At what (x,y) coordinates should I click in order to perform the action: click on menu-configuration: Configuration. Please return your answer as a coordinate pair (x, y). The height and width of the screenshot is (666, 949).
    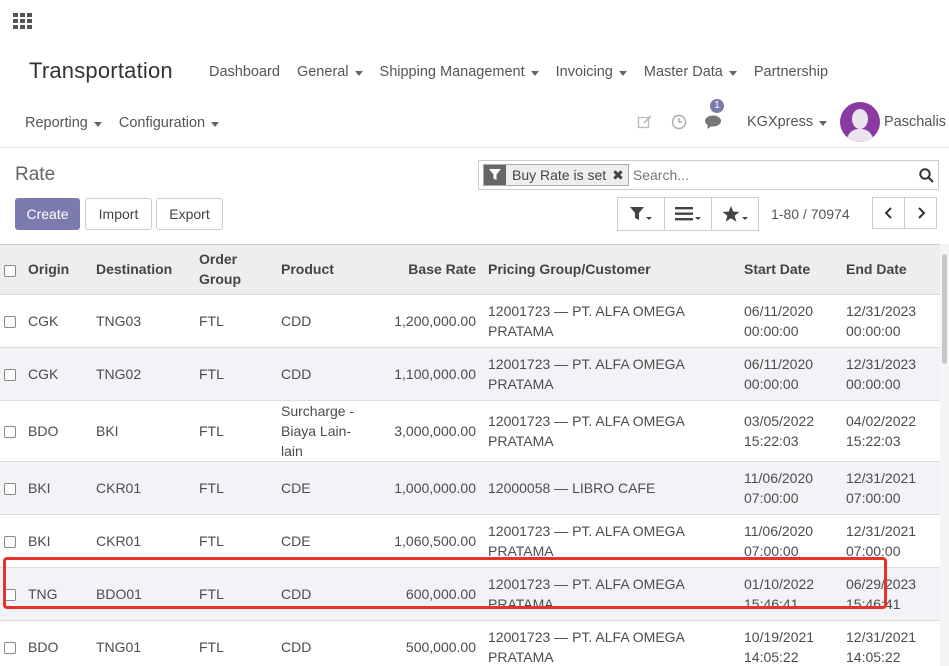
    Looking at the image, I should click on (169, 123).